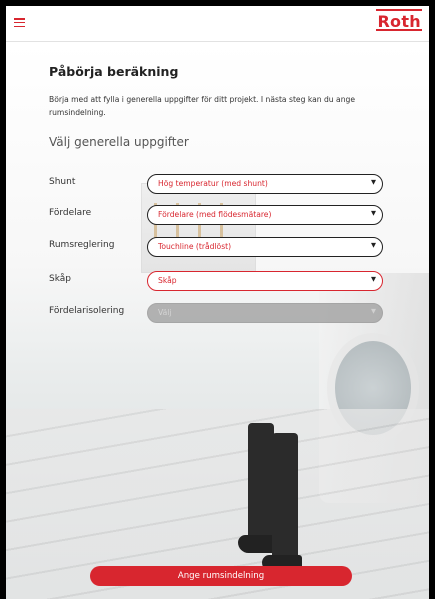 The image size is (435, 599). What do you see at coordinates (19, 23) in the screenshot?
I see `hamburger-menu-icon` at bounding box center [19, 23].